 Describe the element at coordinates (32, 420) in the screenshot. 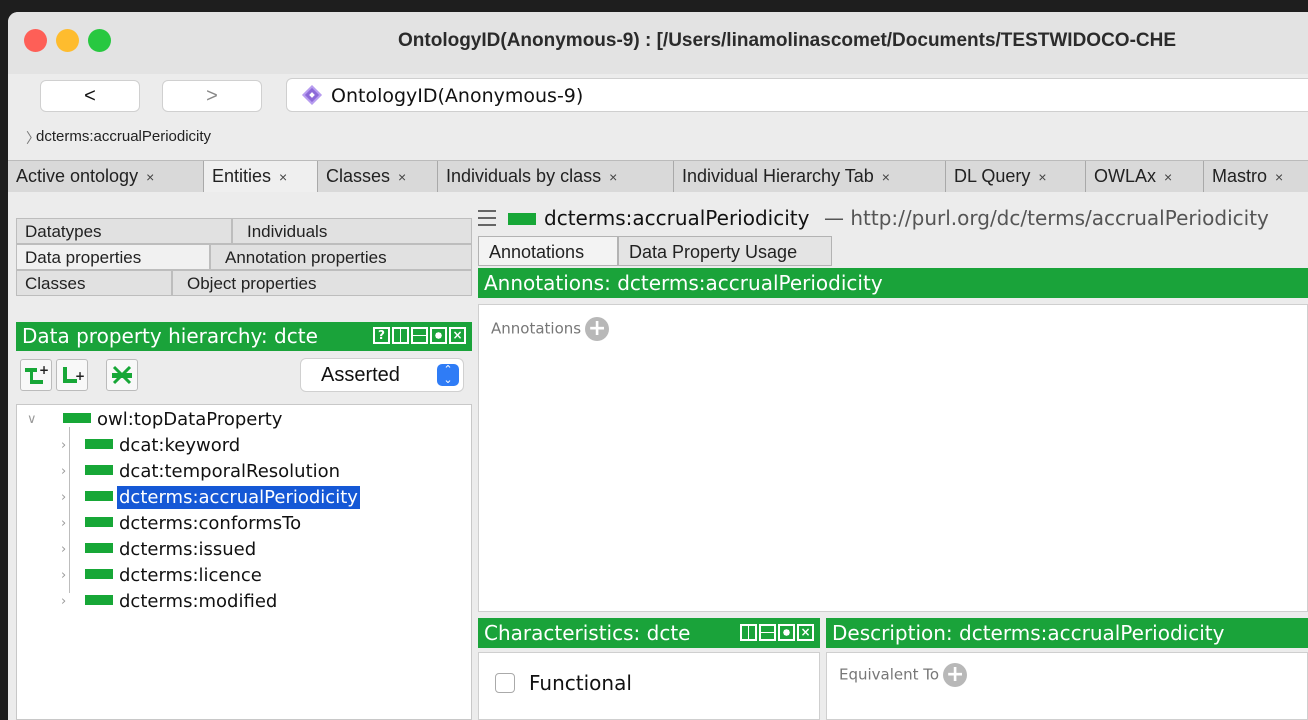

I see `chevron-down-icon: ∨` at that location.